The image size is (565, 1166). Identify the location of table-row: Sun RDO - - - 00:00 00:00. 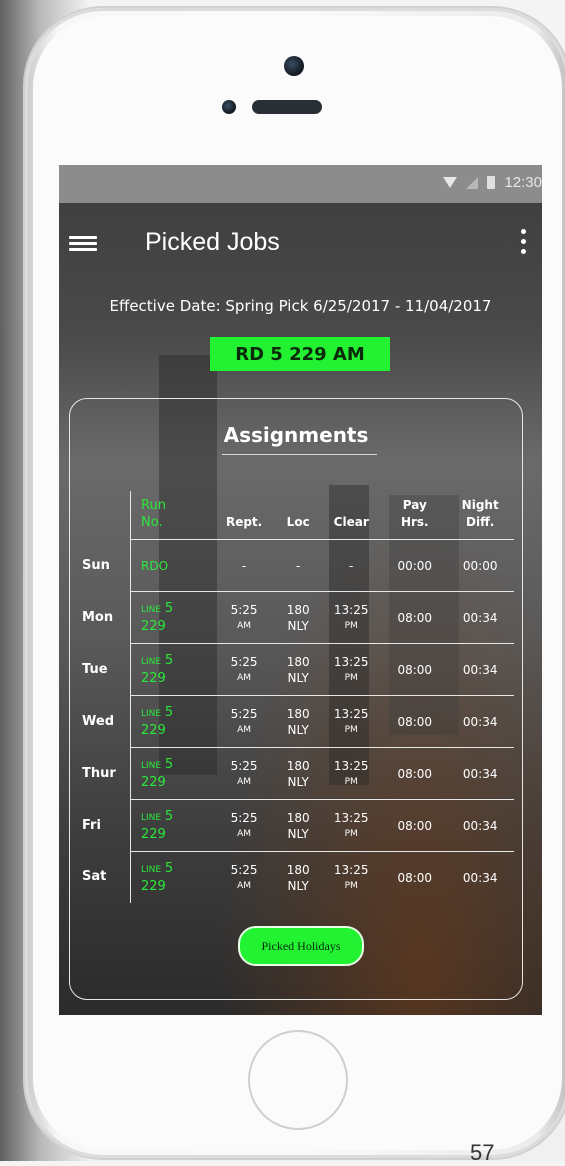
(296, 565).